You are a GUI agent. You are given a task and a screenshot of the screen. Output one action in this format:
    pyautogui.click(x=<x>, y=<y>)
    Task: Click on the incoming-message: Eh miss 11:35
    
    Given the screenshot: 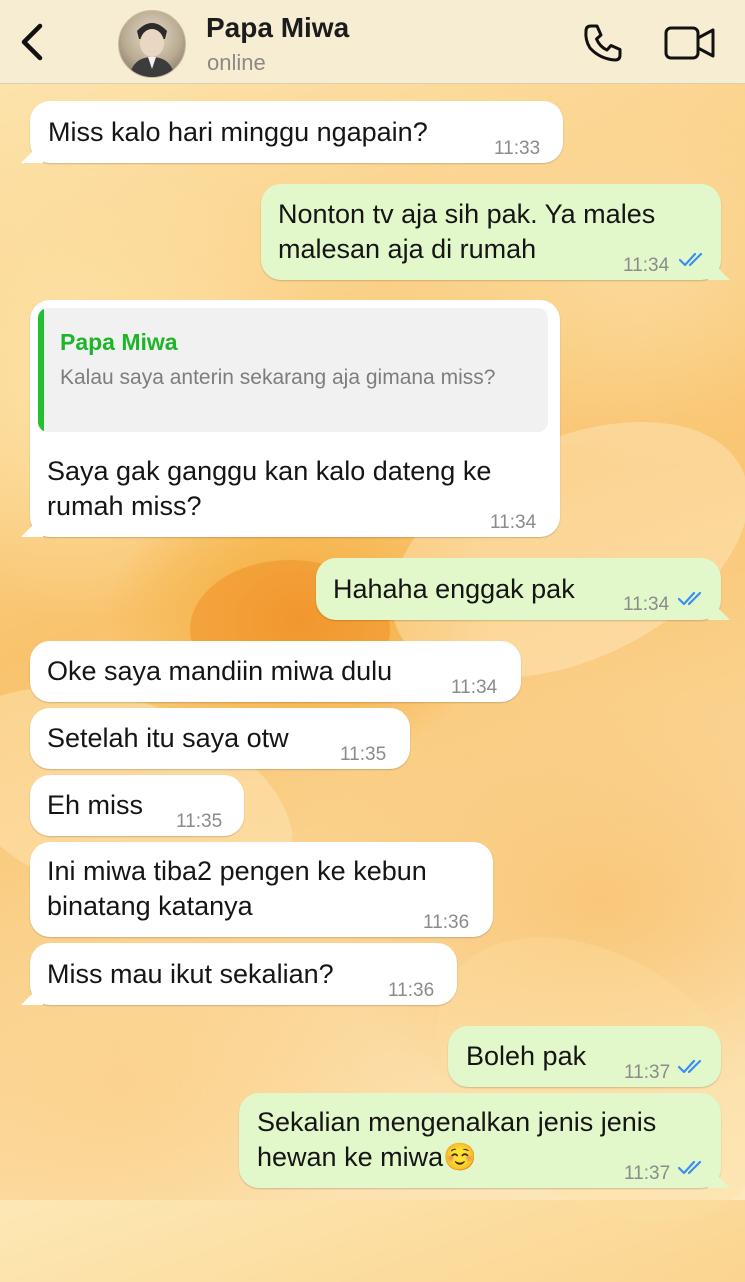 What is the action you would take?
    pyautogui.click(x=137, y=805)
    